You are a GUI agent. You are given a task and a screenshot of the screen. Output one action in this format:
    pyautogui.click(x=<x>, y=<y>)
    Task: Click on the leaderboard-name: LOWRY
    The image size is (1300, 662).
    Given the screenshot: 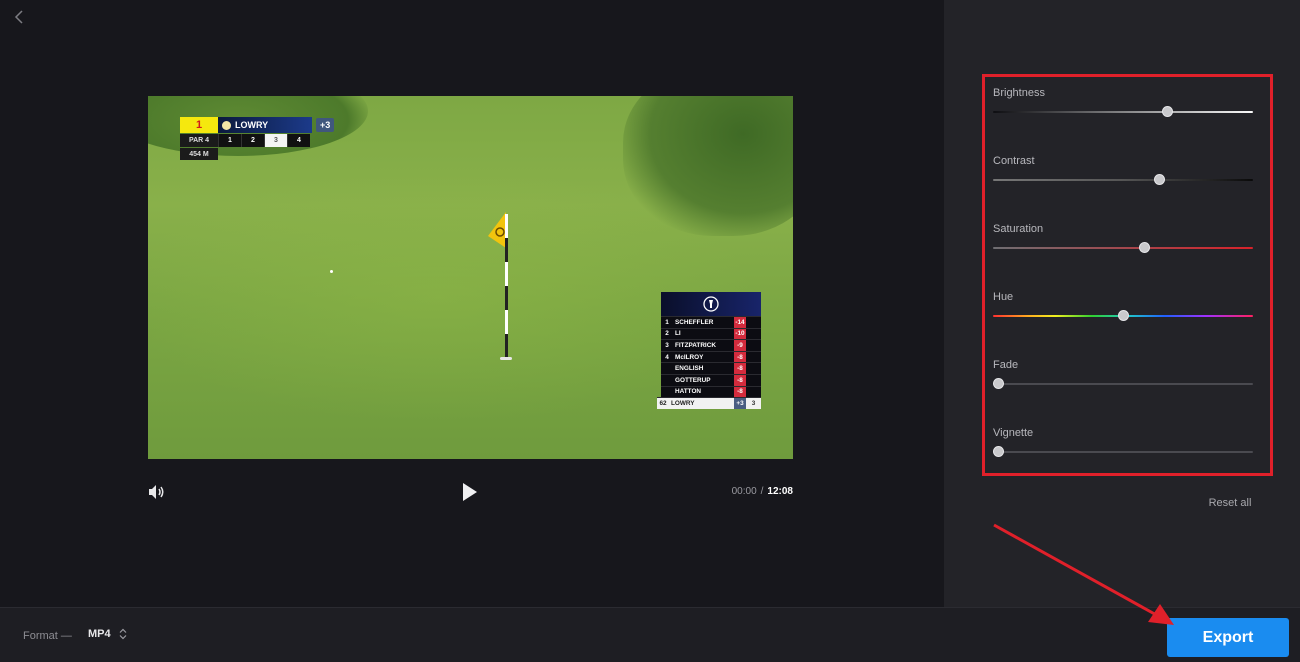 What is the action you would take?
    pyautogui.click(x=683, y=403)
    